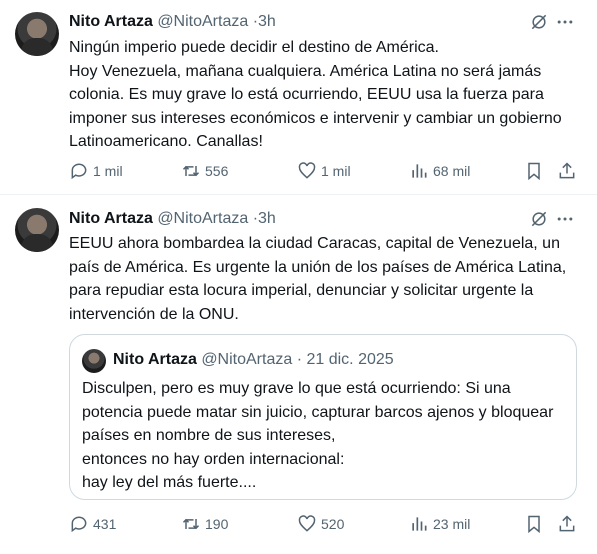 Image resolution: width=597 pixels, height=554 pixels. Describe the element at coordinates (217, 524) in the screenshot. I see `repost-count: 190` at that location.